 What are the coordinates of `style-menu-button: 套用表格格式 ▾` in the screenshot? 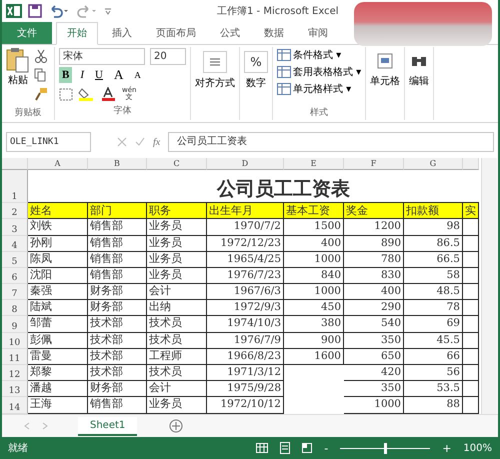 It's located at (327, 71).